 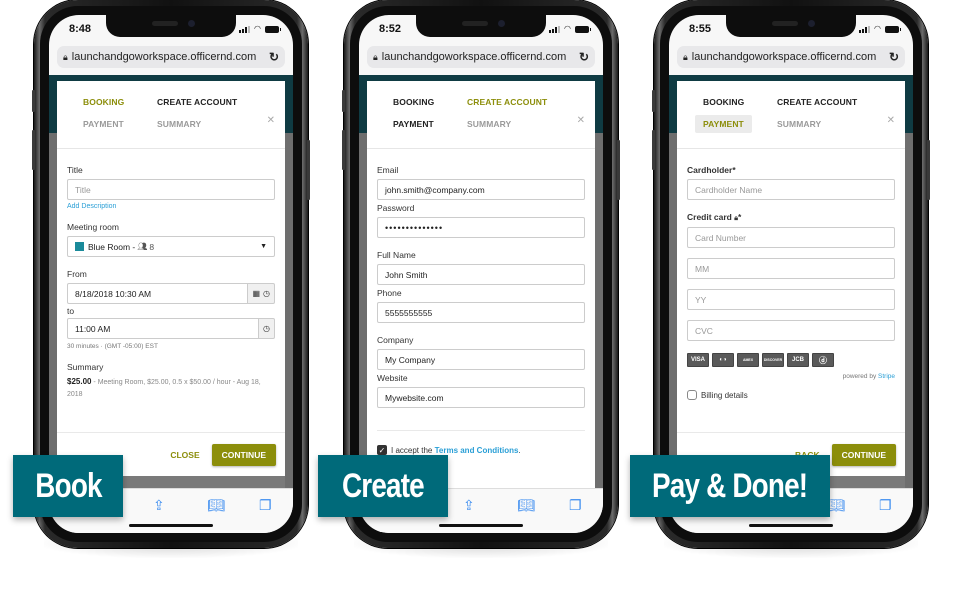 I want to click on website-label: Website, so click(x=392, y=378).